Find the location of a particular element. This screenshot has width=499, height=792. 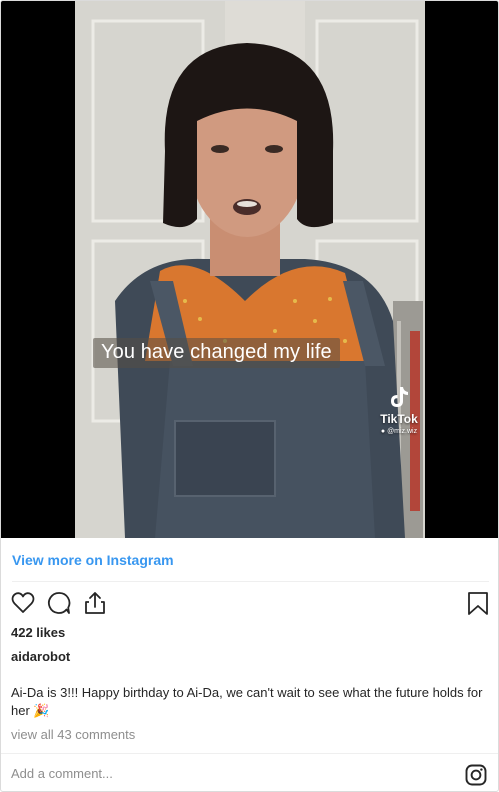

comment-bar is located at coordinates (249, 772).